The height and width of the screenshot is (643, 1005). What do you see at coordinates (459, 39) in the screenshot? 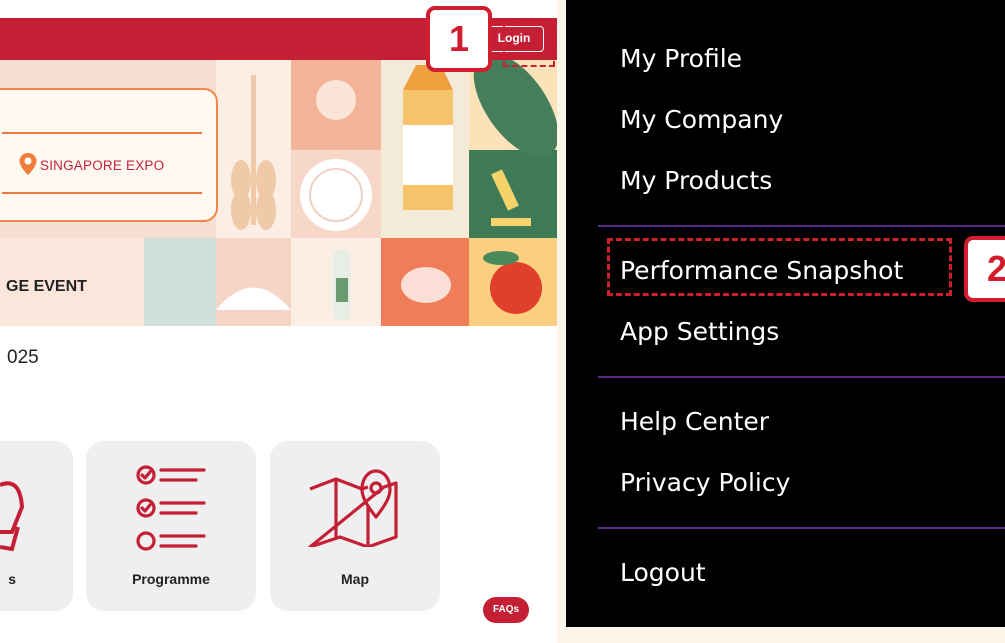
I see `callout-number-1: 1` at bounding box center [459, 39].